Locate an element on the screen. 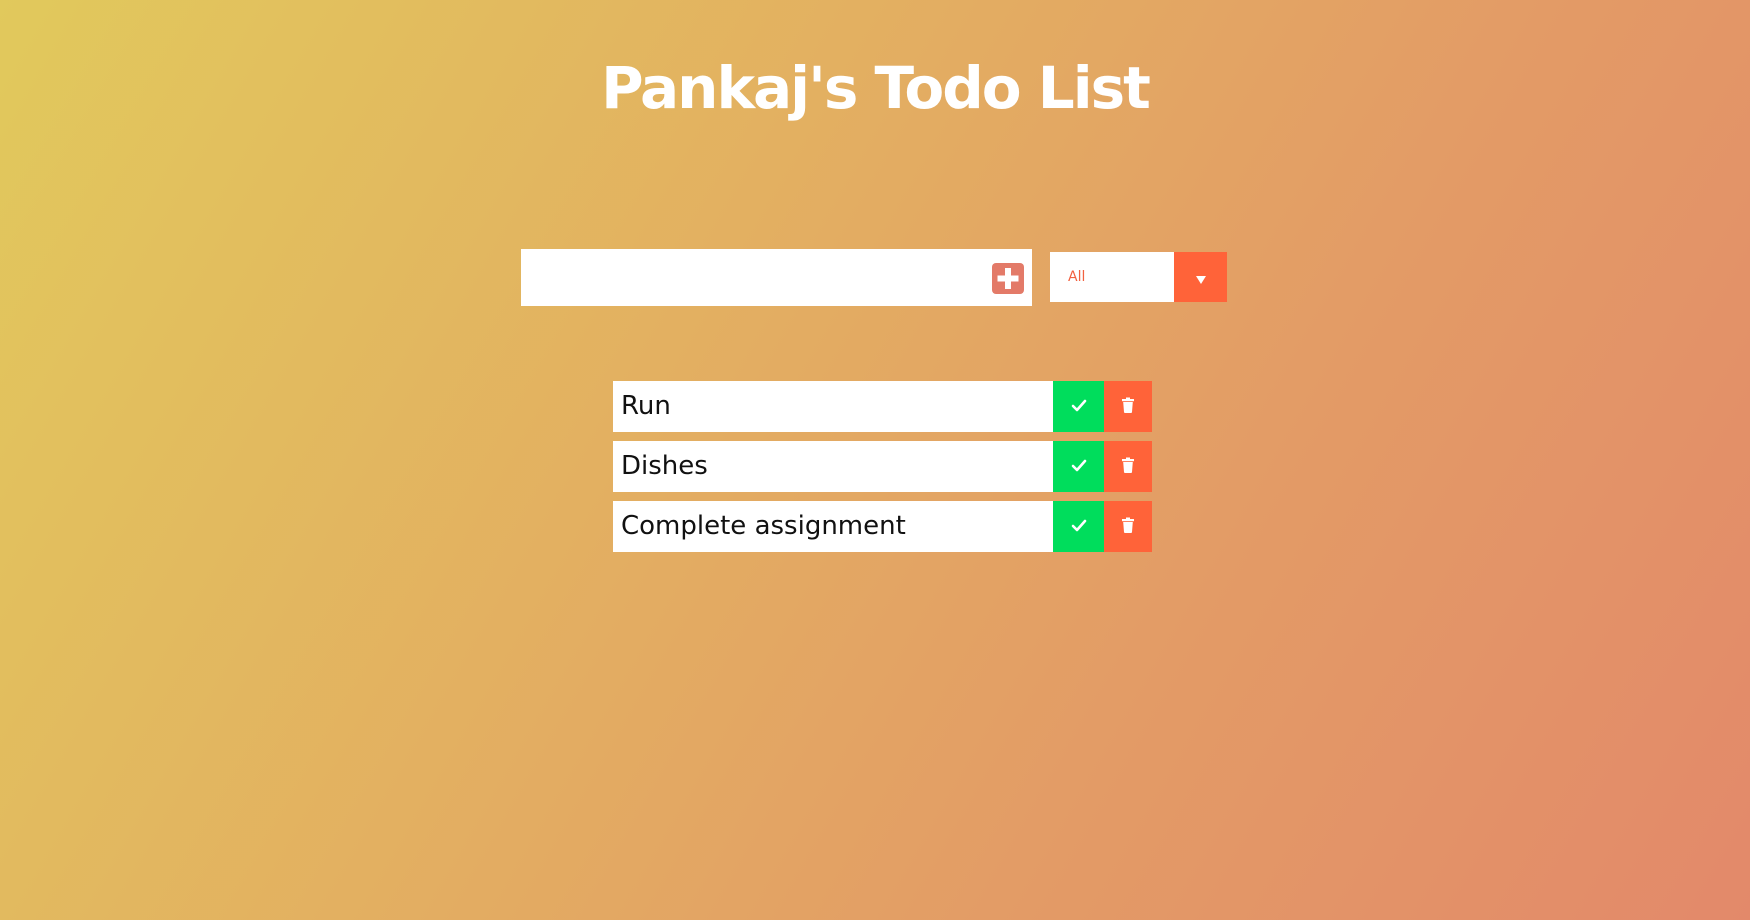  plus-square-icon is located at coordinates (1008, 278).